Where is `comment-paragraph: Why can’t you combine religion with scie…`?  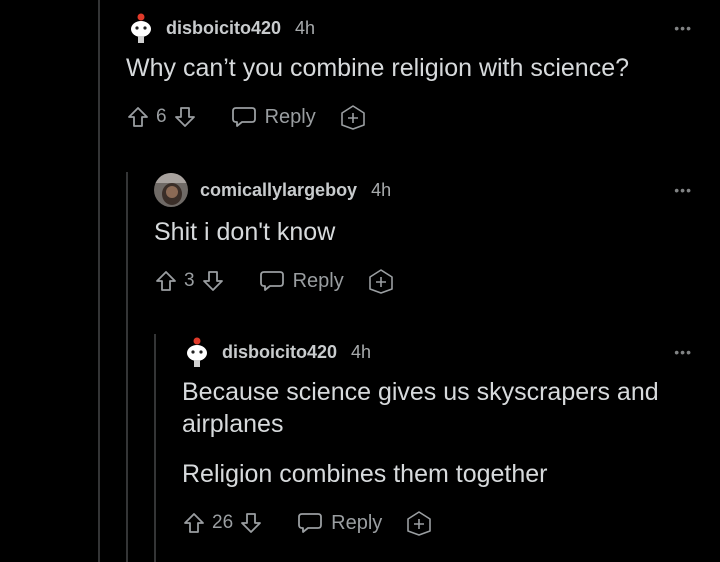 comment-paragraph: Why can’t you combine religion with scie… is located at coordinates (378, 68).